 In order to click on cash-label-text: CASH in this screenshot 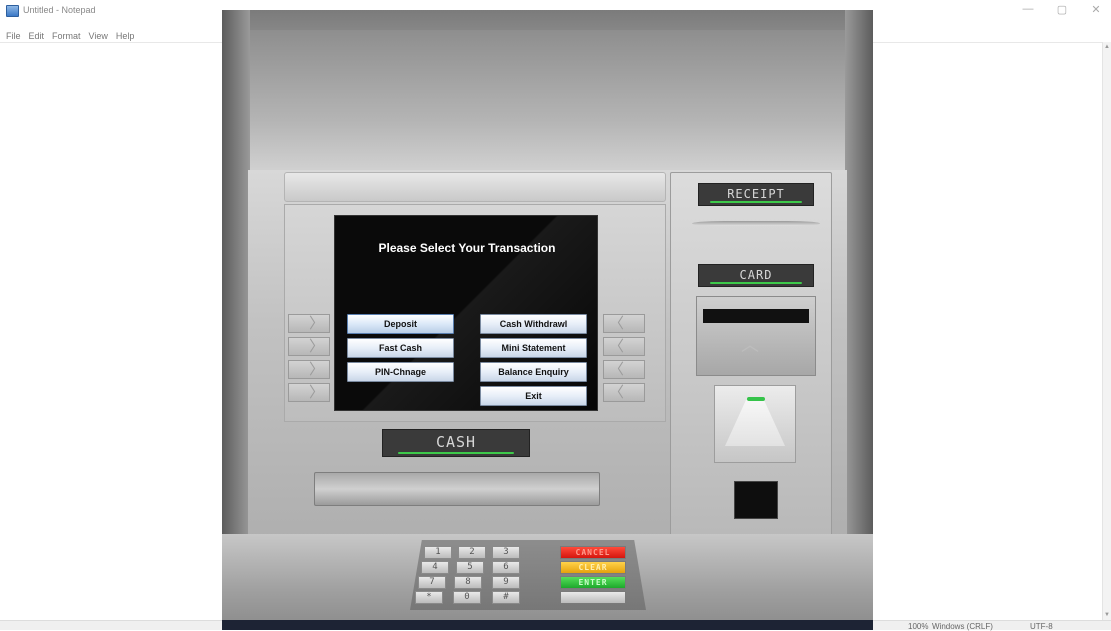, I will do `click(456, 442)`.